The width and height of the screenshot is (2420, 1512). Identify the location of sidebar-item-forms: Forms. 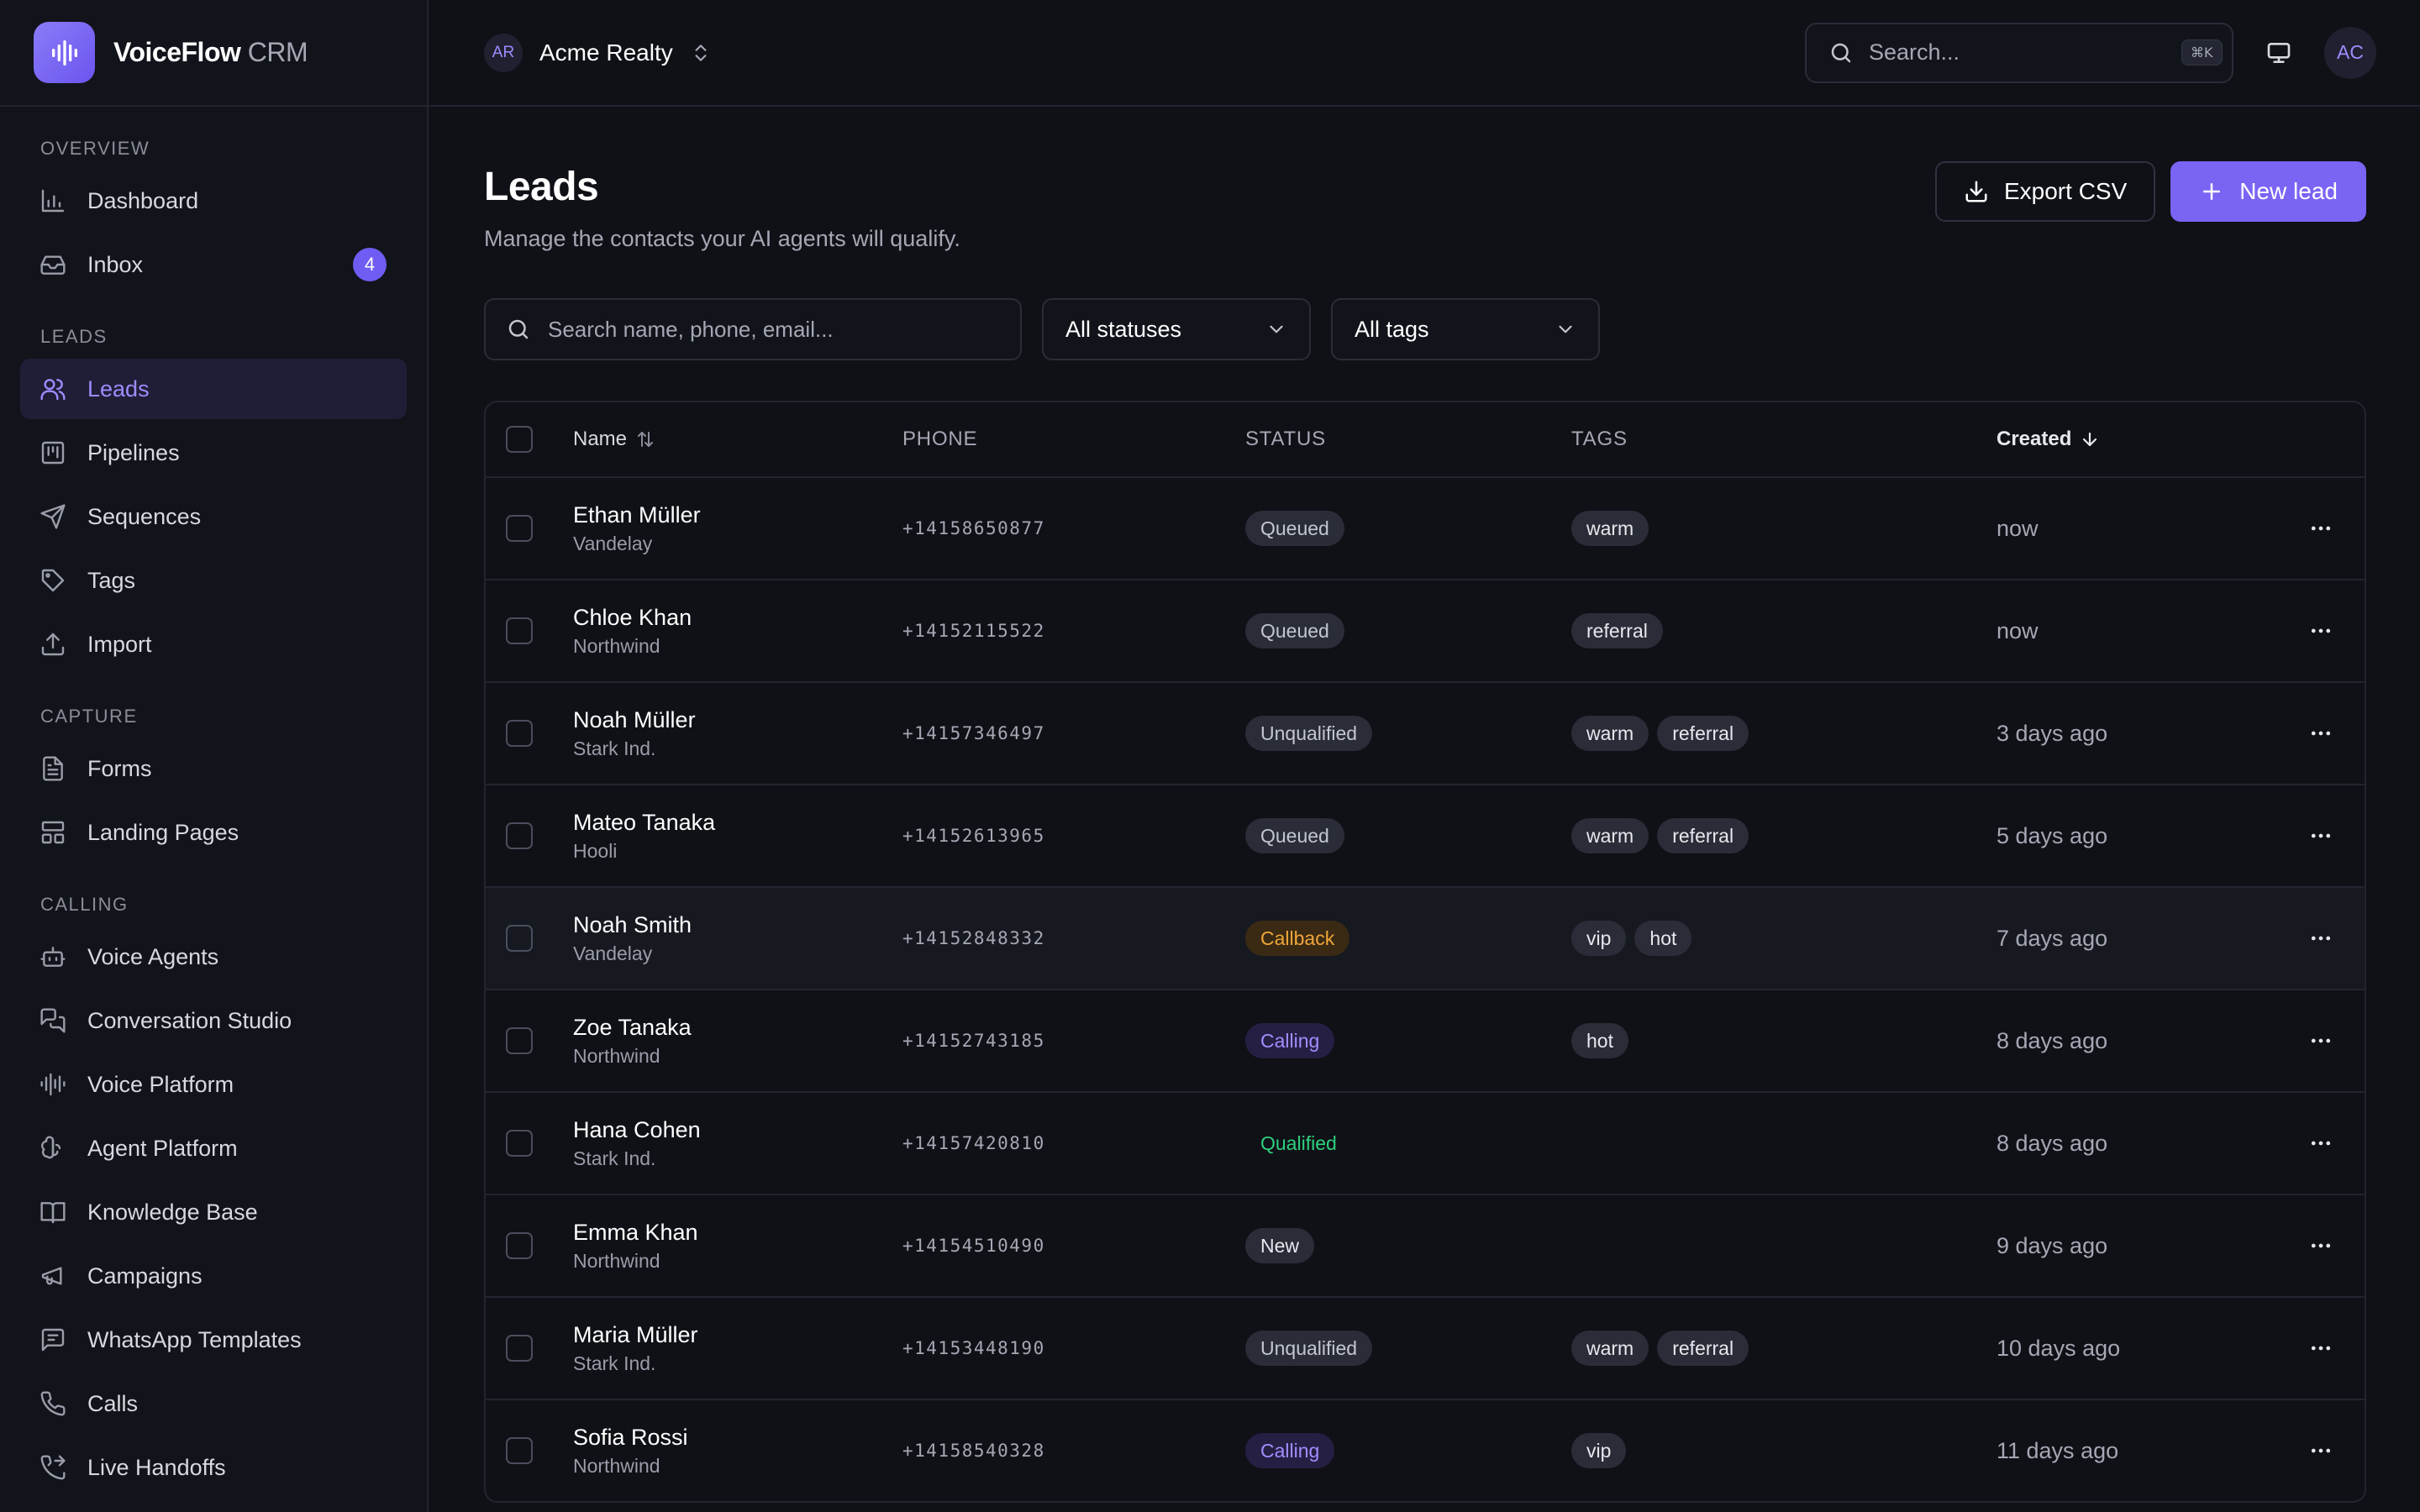
(214, 768).